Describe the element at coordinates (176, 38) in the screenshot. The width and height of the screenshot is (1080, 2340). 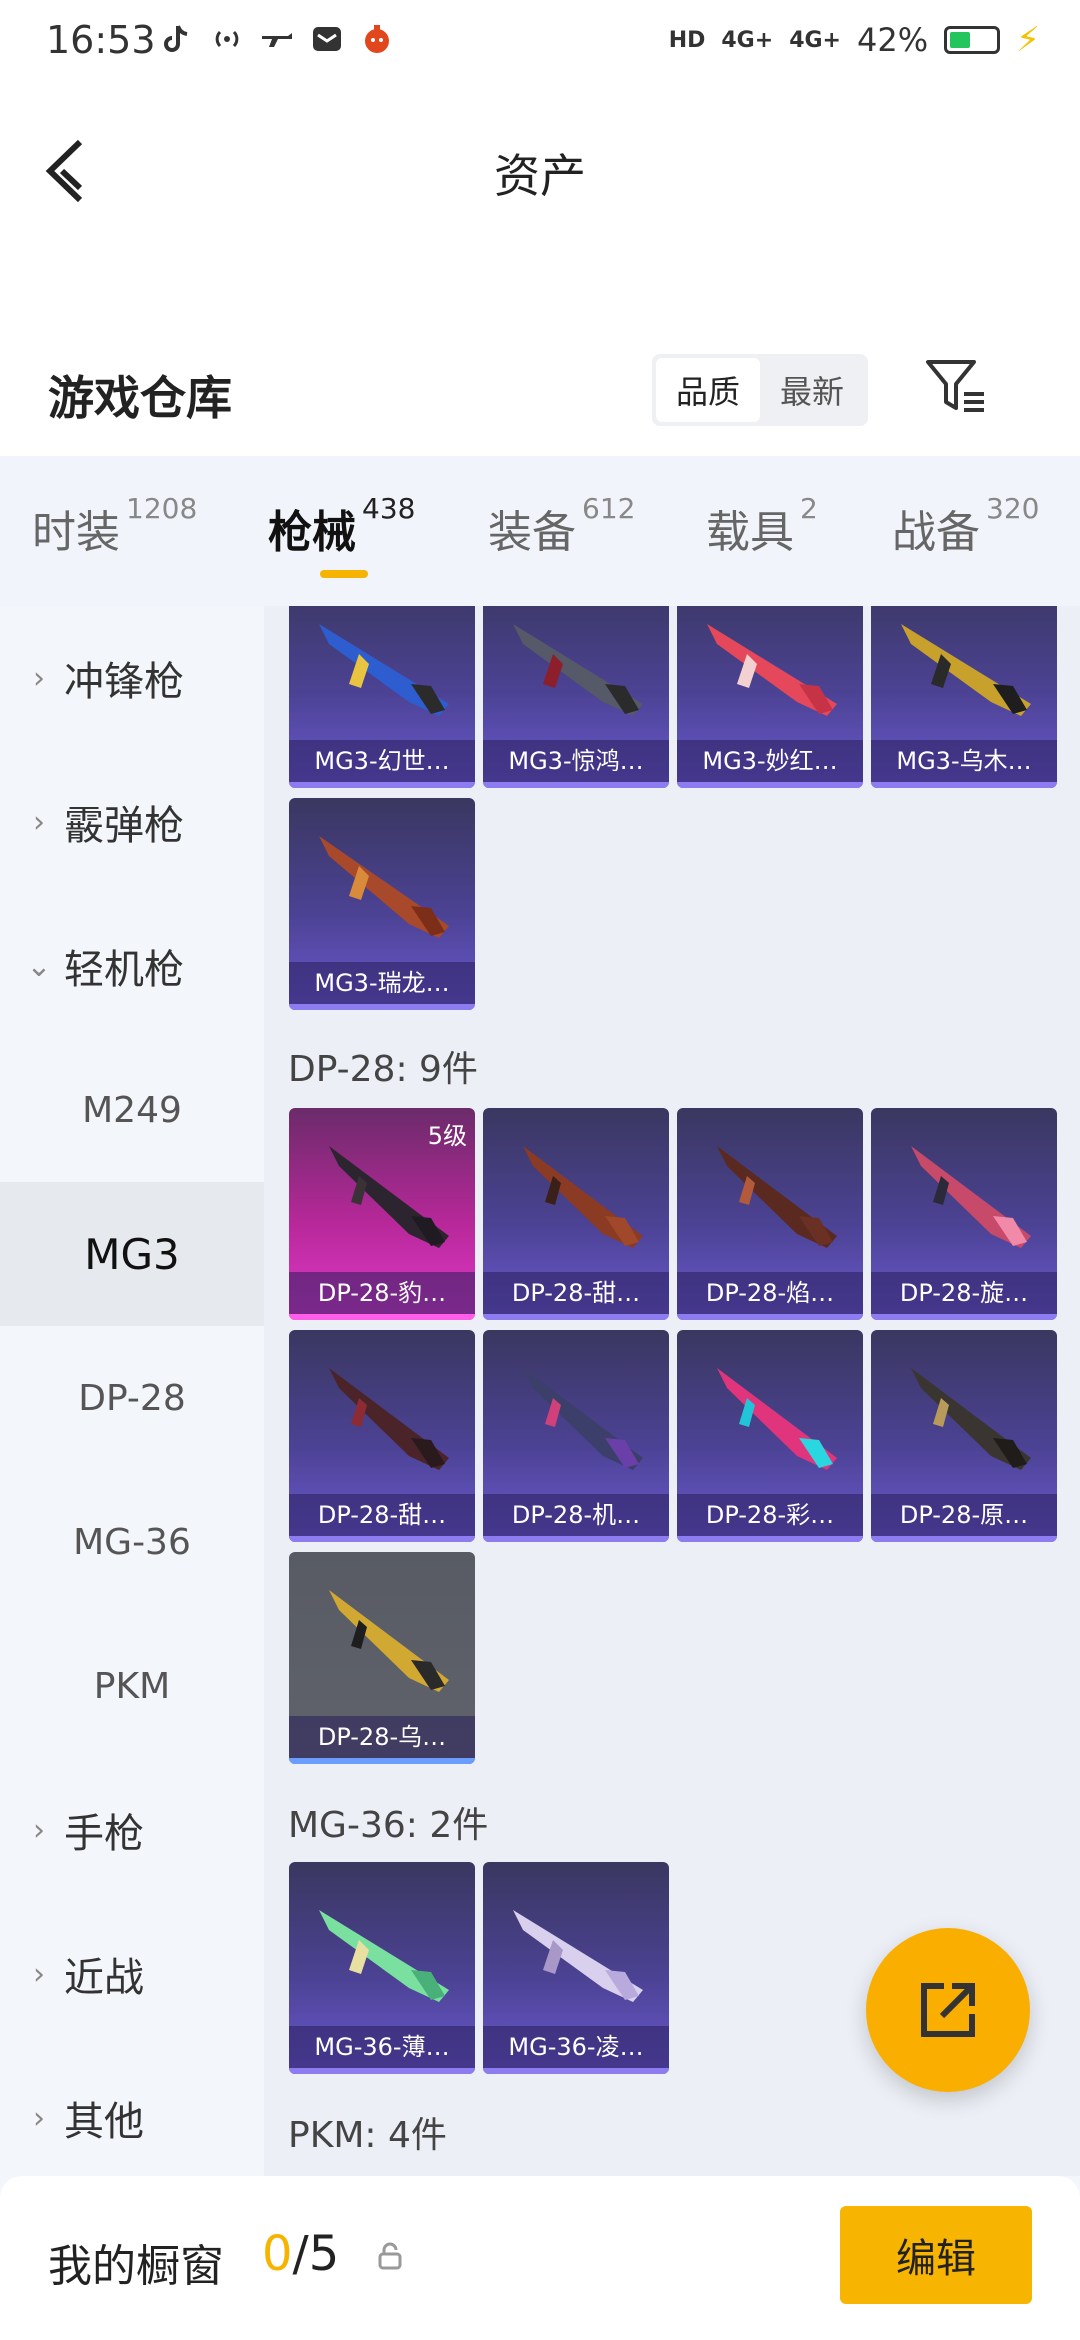
I see `tiktok-icon` at that location.